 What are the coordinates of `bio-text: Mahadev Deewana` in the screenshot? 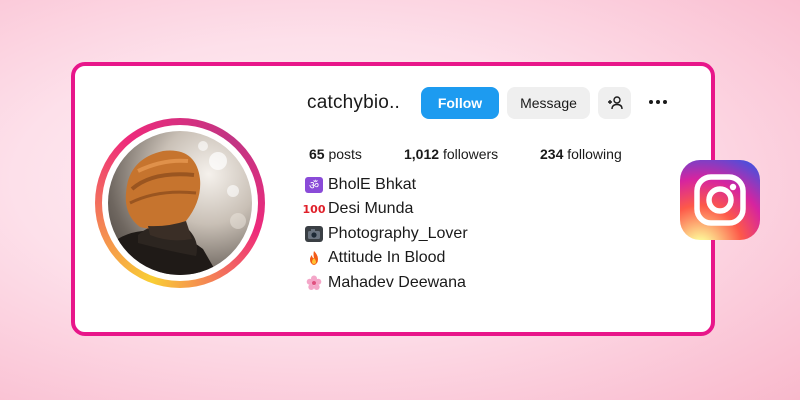 It's located at (397, 282).